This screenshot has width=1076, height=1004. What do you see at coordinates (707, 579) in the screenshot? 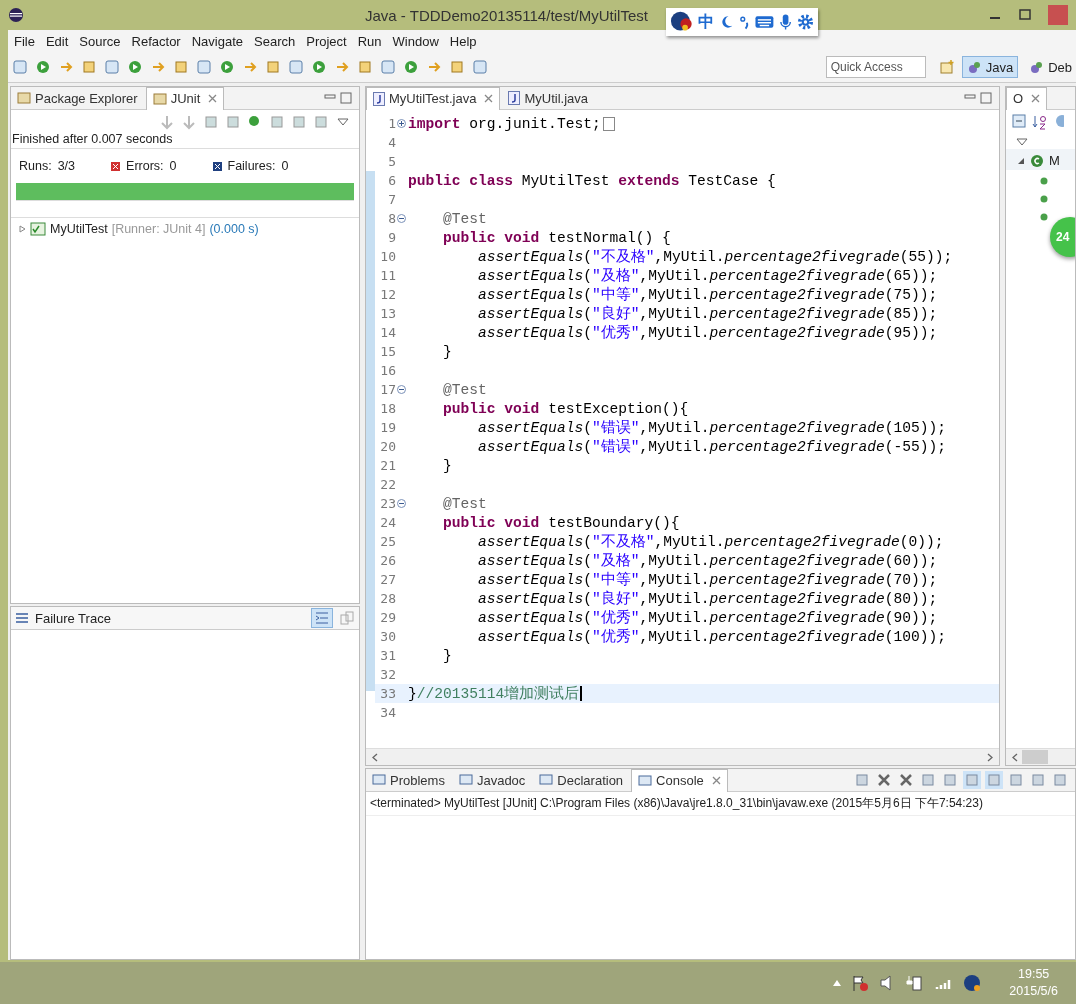
I see `code-line: assertEquals("中等",MyUtil.percentage2fivegrade(70));` at bounding box center [707, 579].